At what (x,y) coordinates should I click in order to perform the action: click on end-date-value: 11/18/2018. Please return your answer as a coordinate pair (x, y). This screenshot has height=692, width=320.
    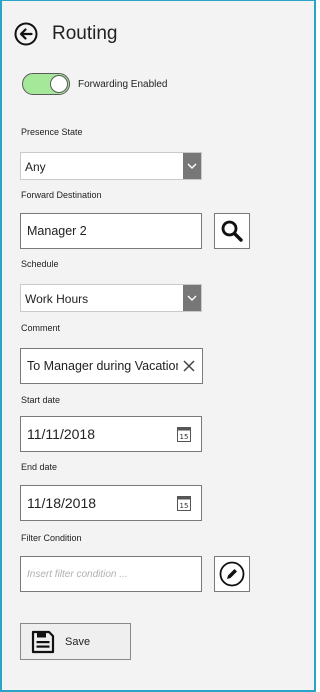
    Looking at the image, I should click on (62, 503).